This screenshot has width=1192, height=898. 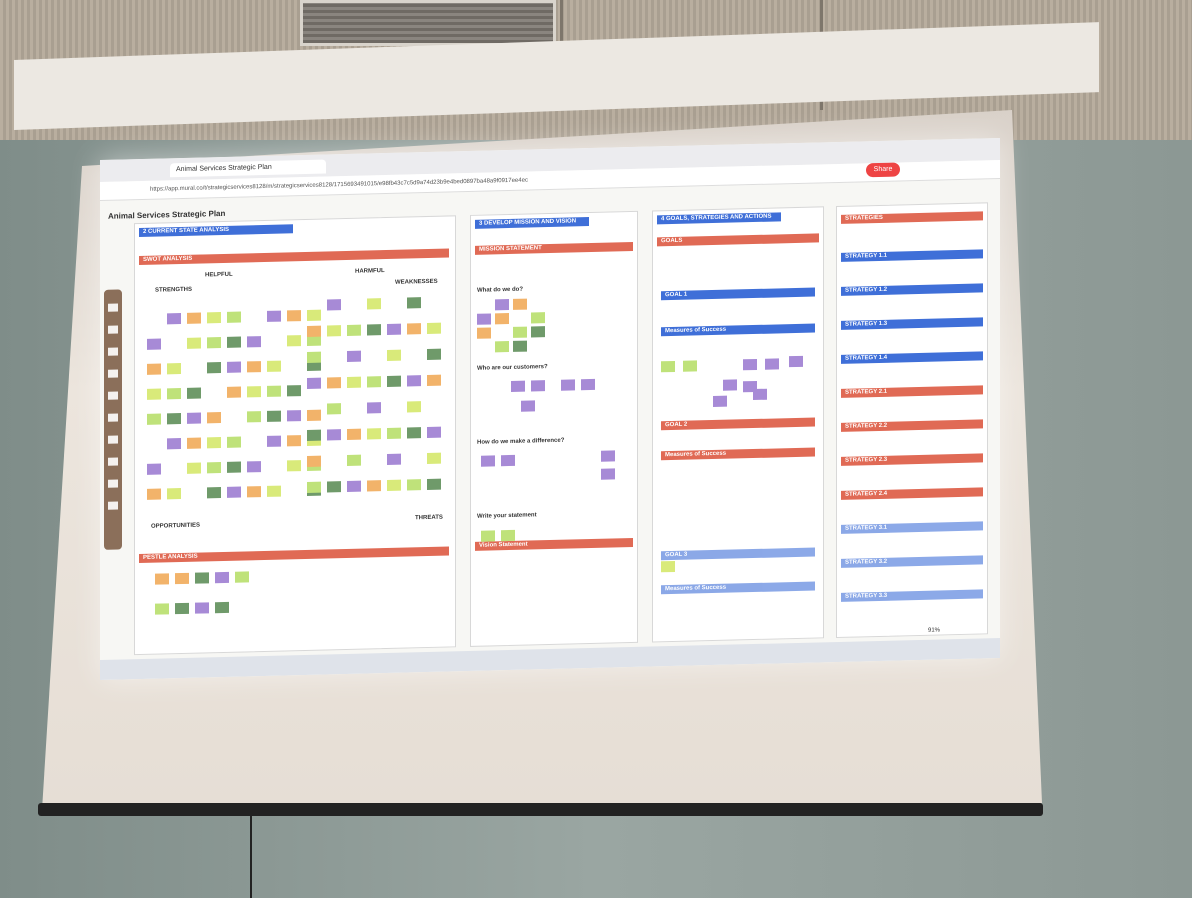 What do you see at coordinates (934, 630) in the screenshot?
I see `zoom-level: 91%` at bounding box center [934, 630].